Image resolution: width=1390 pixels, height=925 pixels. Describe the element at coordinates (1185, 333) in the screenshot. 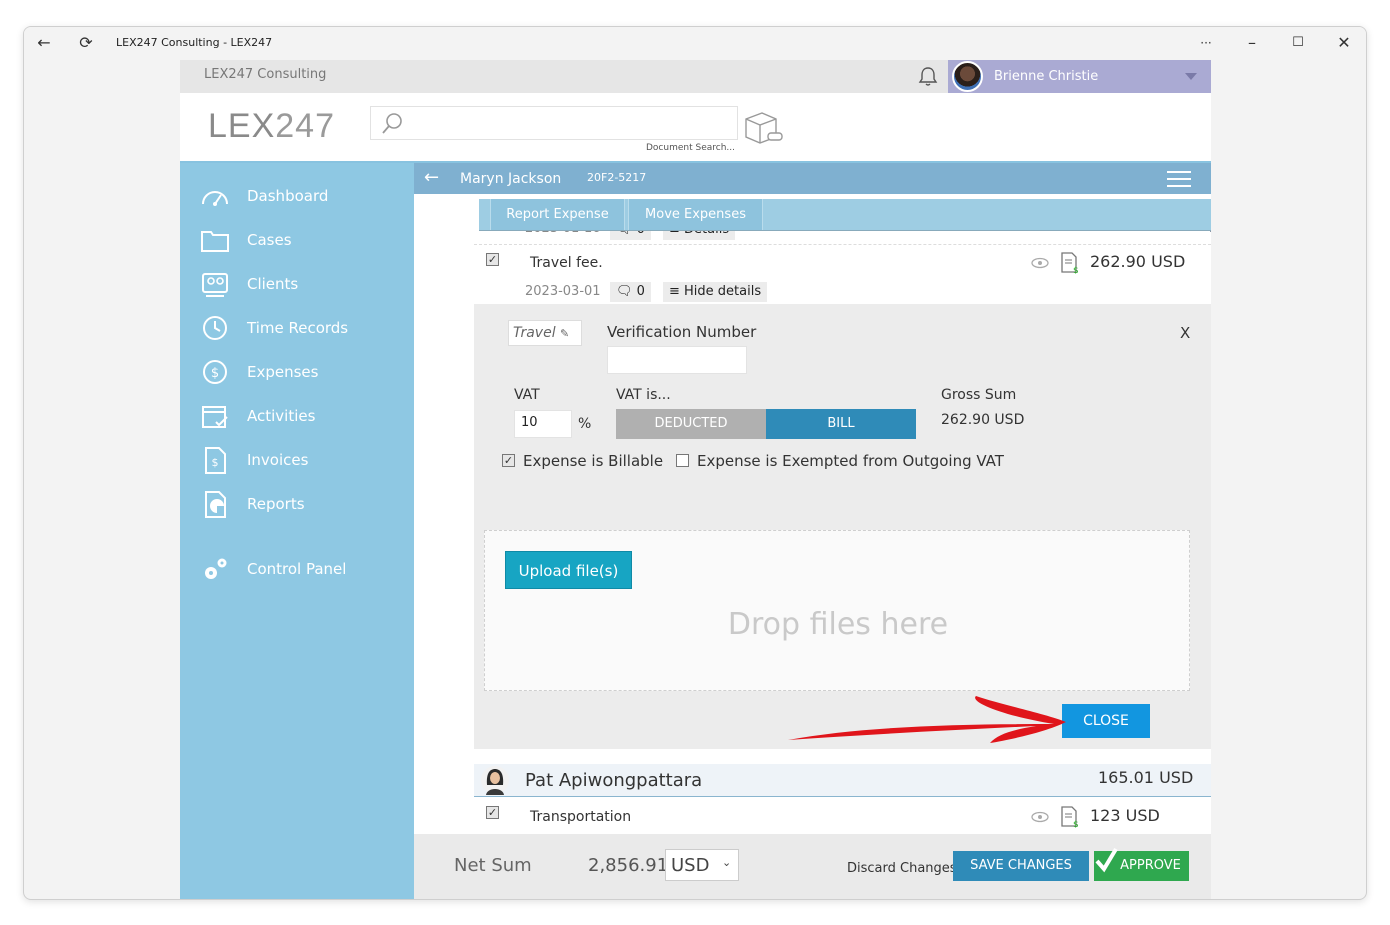

I see `close-detail-x-button: X` at that location.